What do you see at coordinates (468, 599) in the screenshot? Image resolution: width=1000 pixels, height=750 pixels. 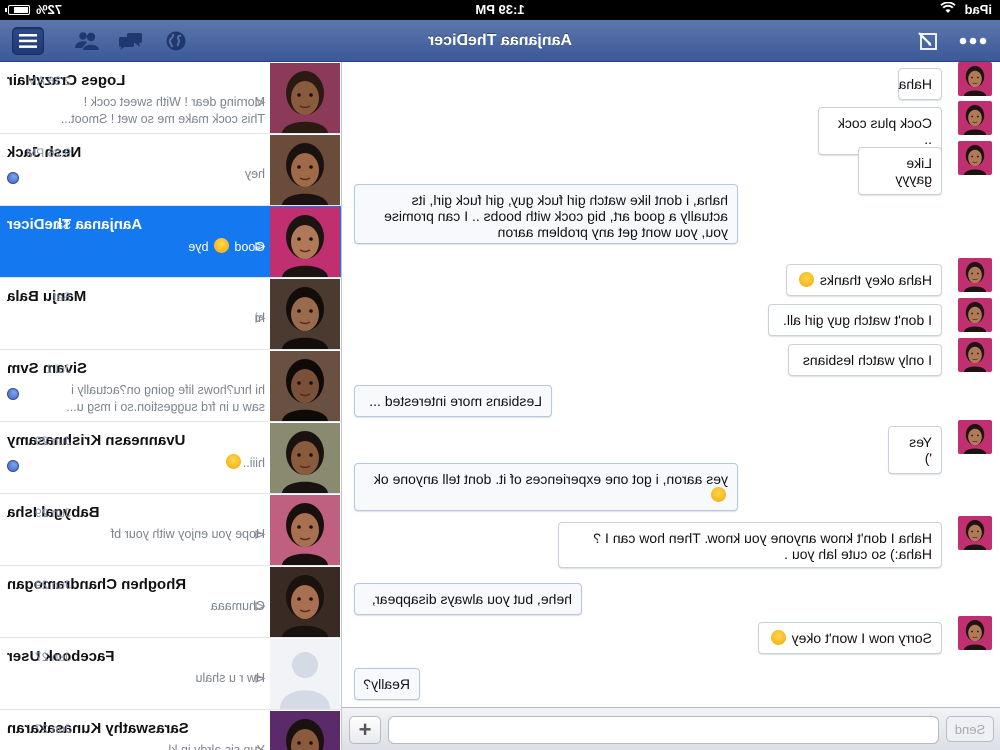 I see `message-bubble: hehe, but you always disappear,` at bounding box center [468, 599].